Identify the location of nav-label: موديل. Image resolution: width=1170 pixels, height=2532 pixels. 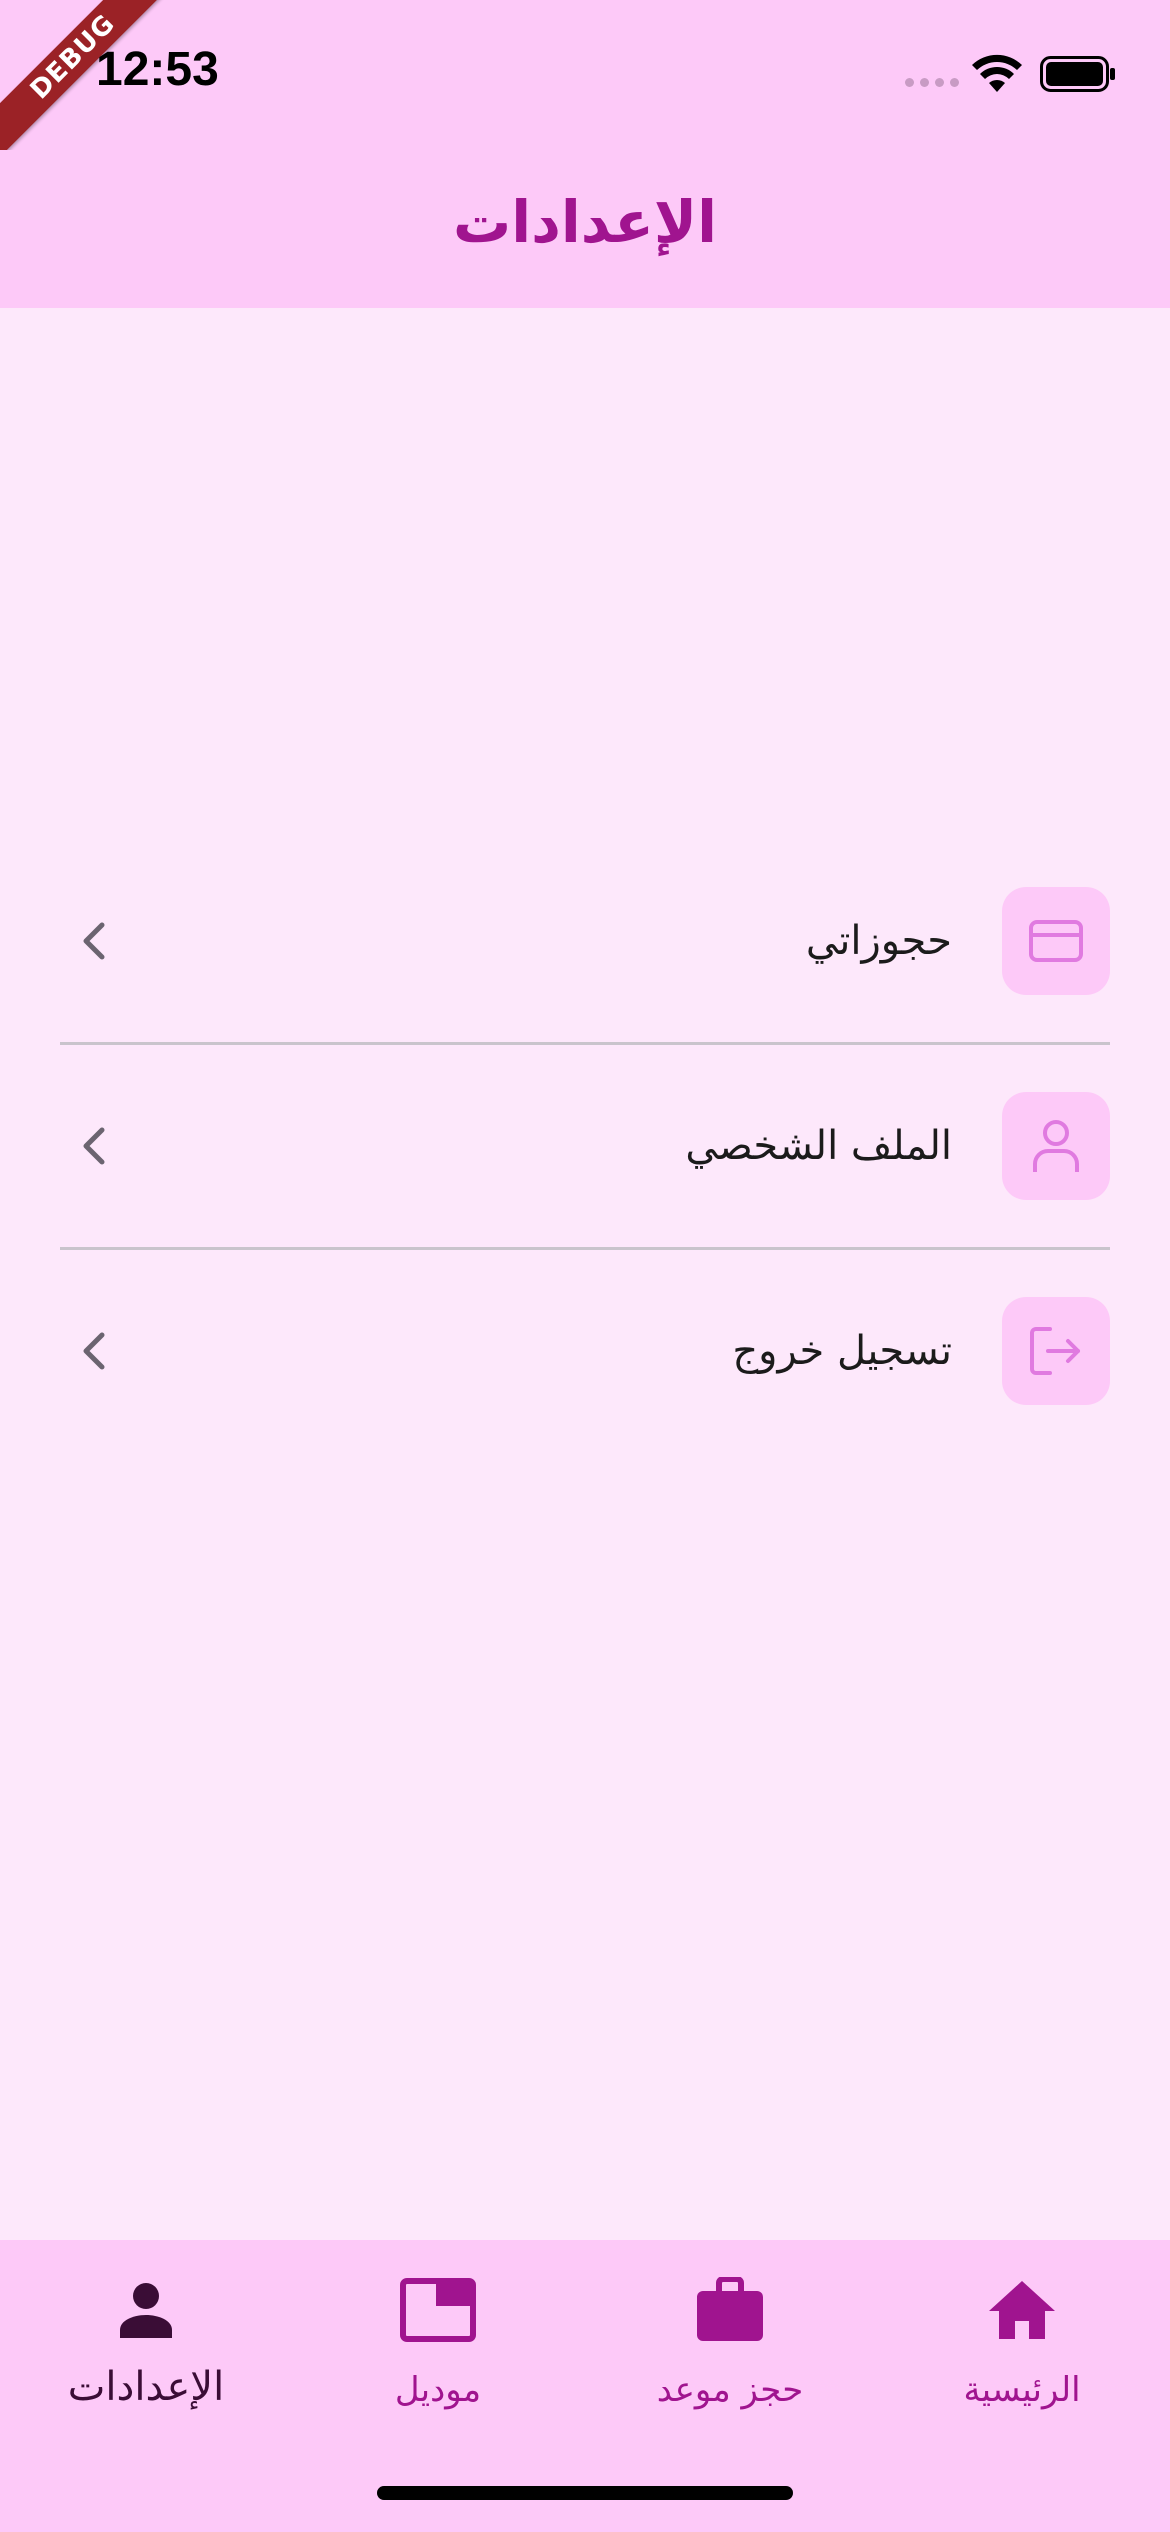
(438, 2390).